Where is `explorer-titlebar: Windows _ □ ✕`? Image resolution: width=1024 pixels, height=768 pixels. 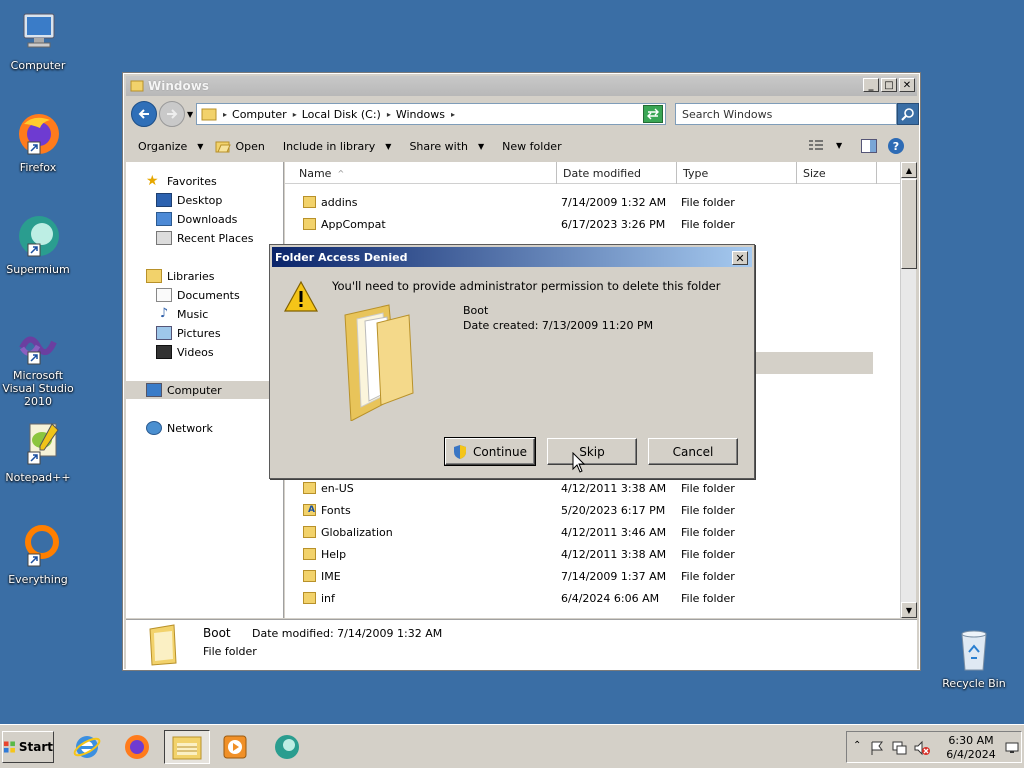 explorer-titlebar: Windows _ □ ✕ is located at coordinates (521, 86).